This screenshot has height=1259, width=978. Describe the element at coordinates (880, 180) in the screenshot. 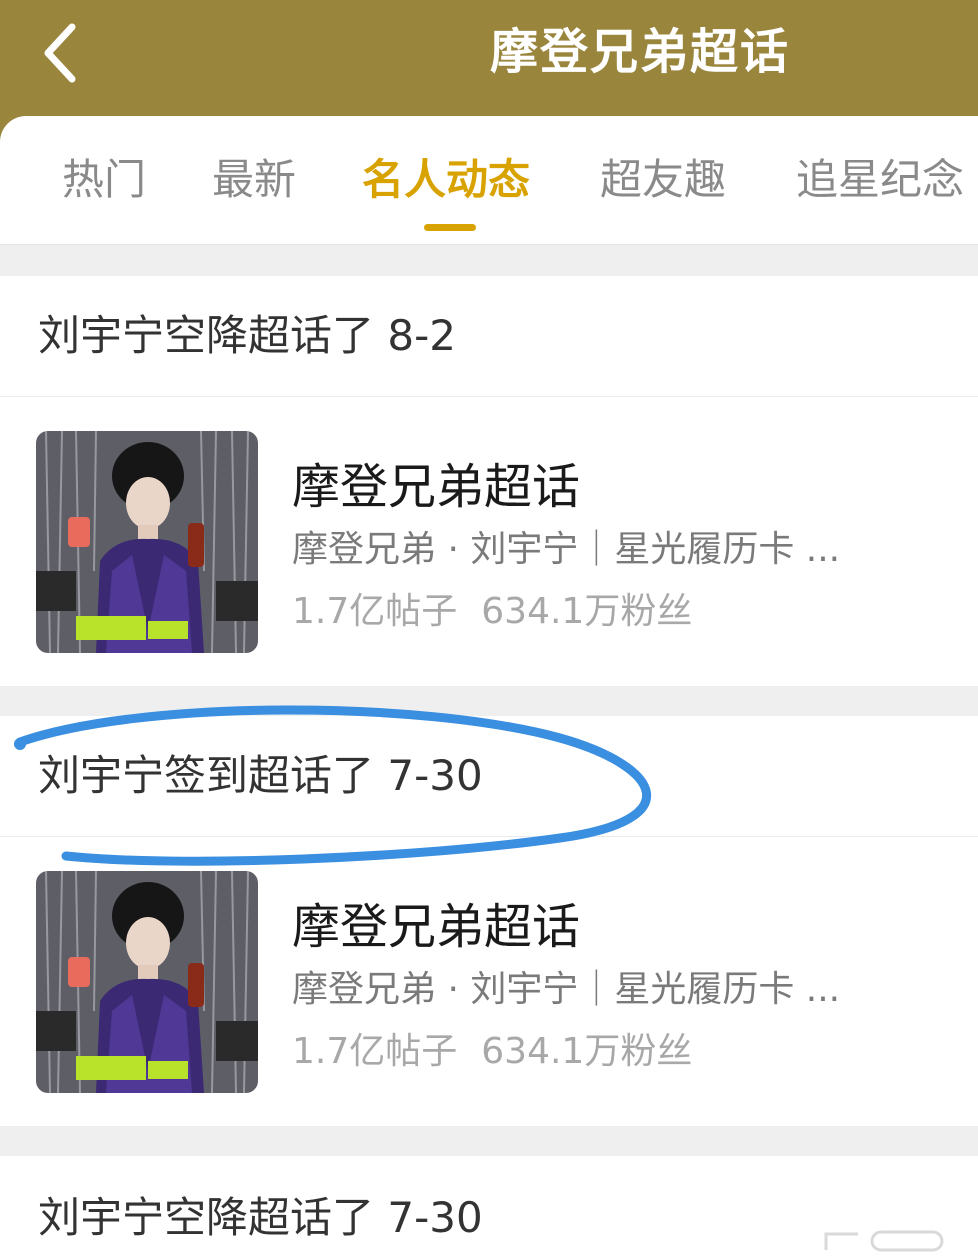

I see `tab-fan-memorial: 追星纪念` at that location.